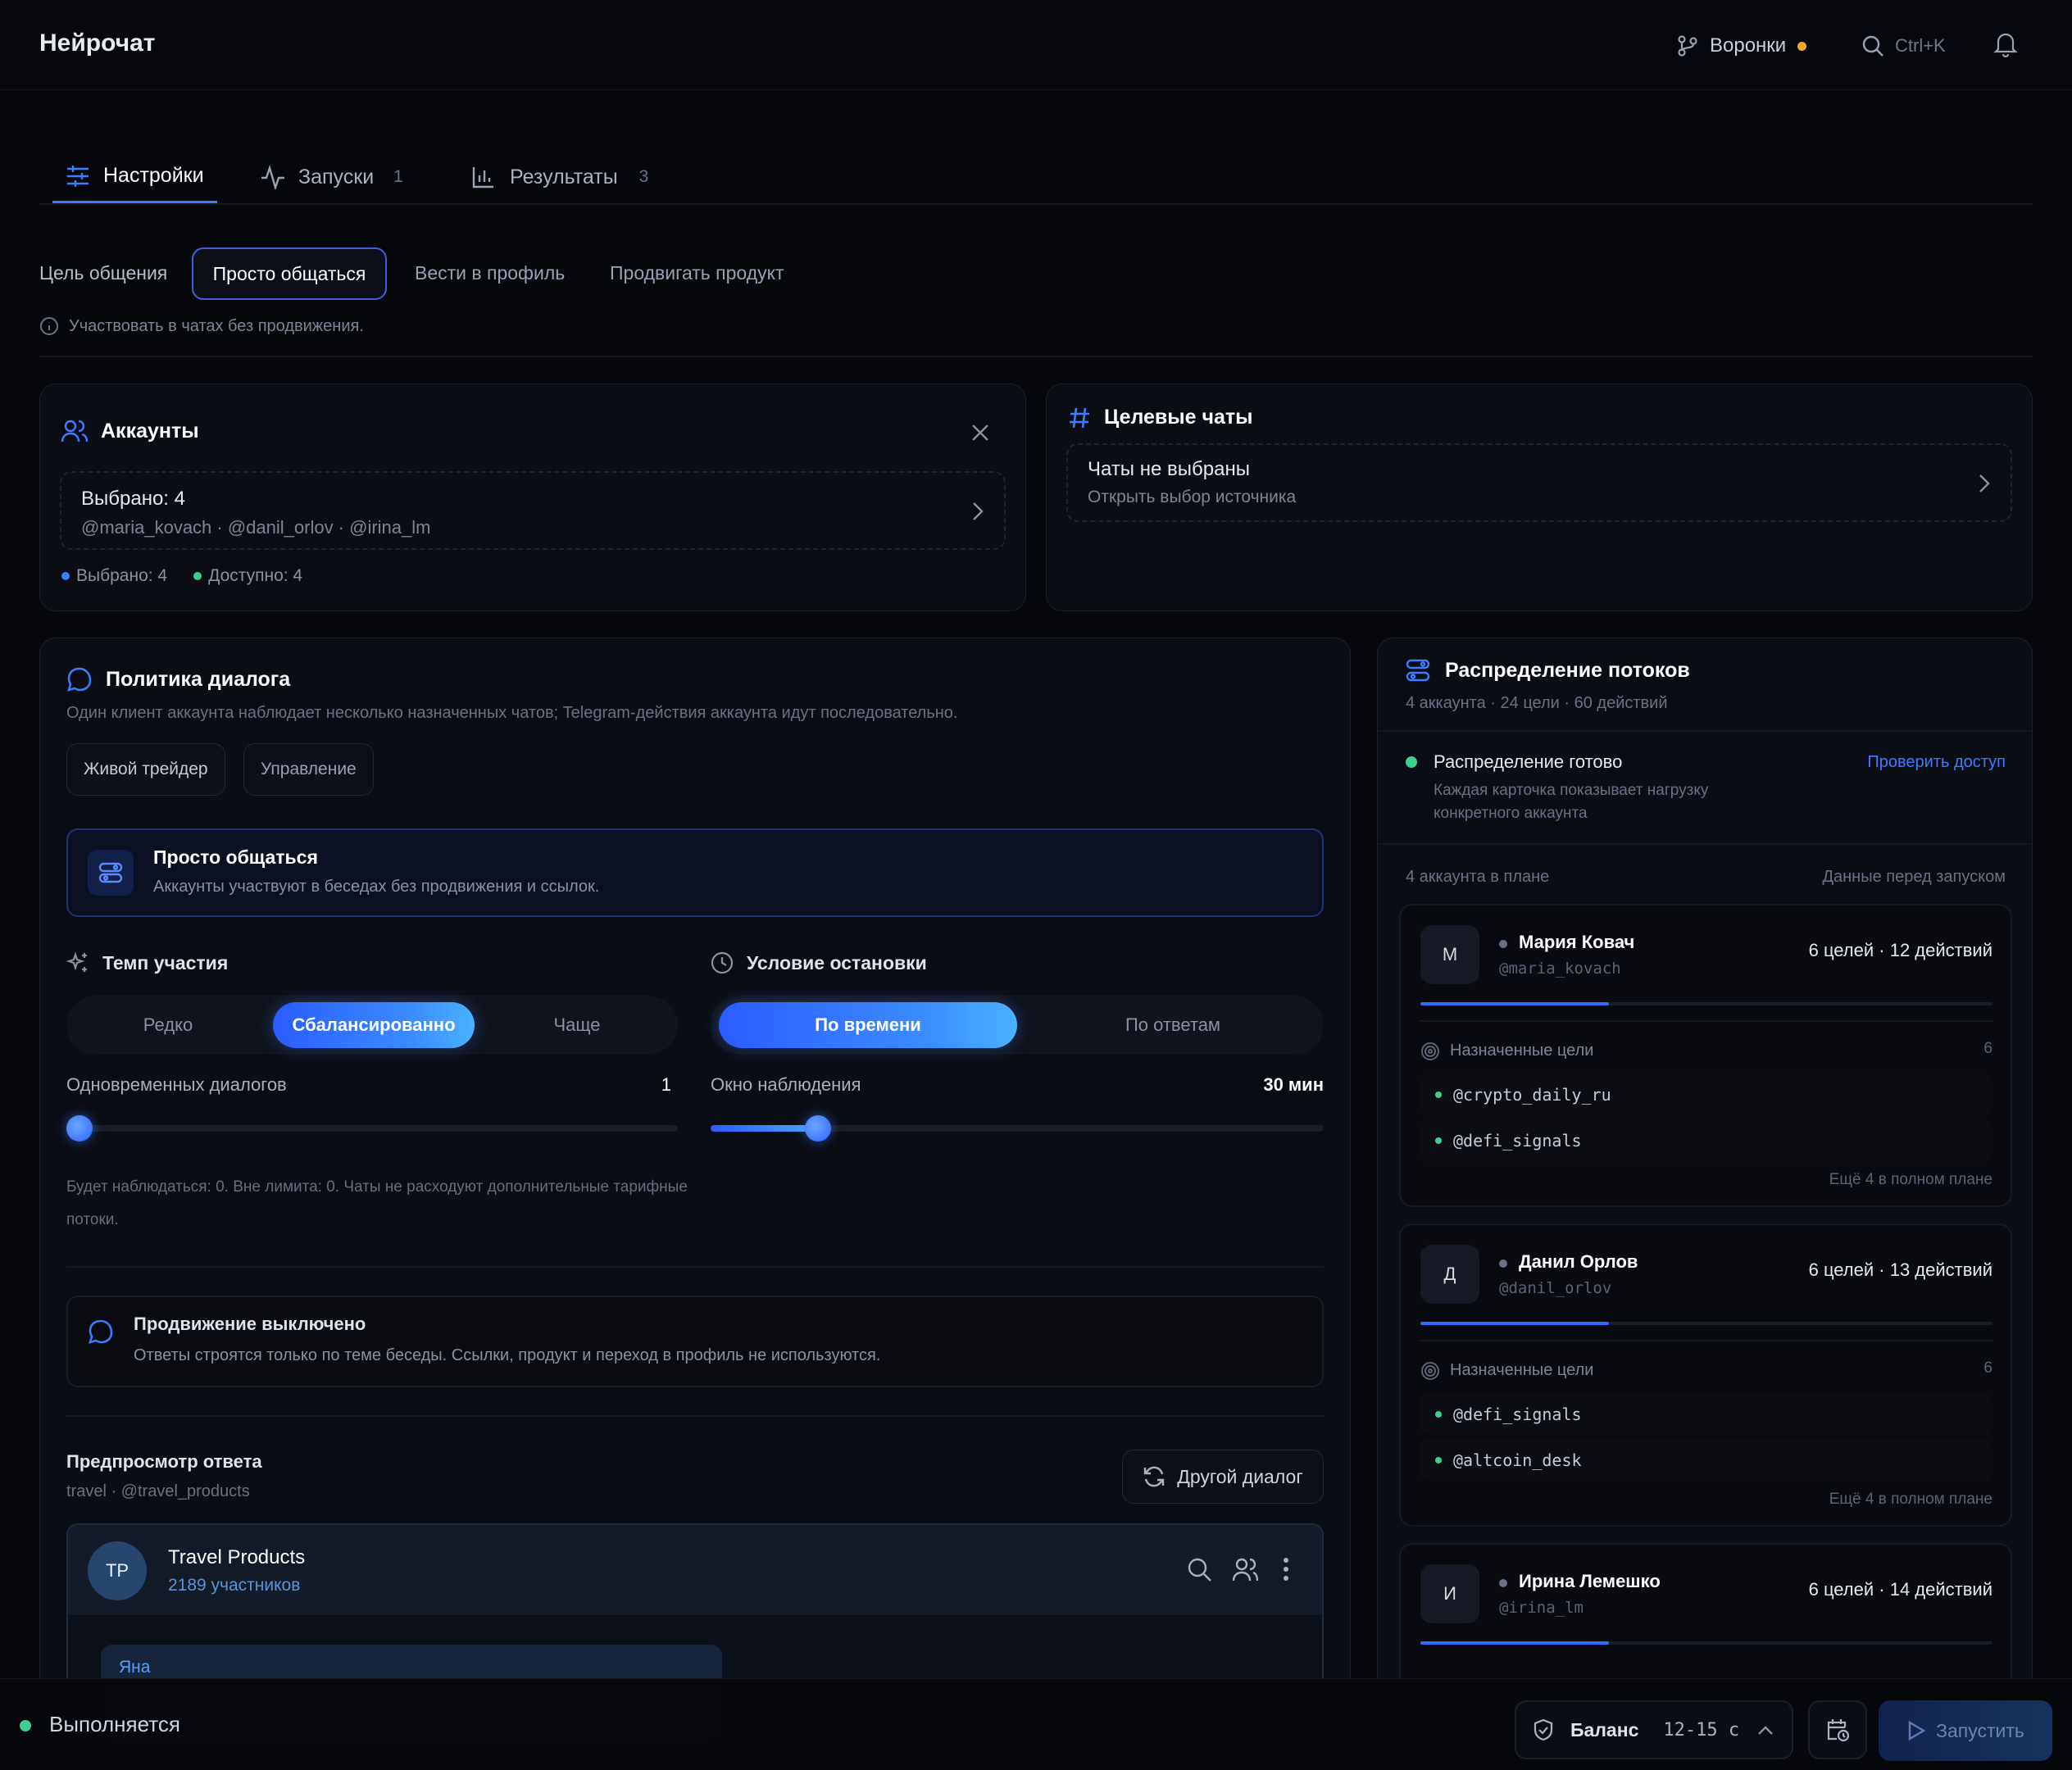 The image size is (2072, 1770). Describe the element at coordinates (1654, 1729) in the screenshot. I see `balance-button: Баланс 12-15 с` at that location.